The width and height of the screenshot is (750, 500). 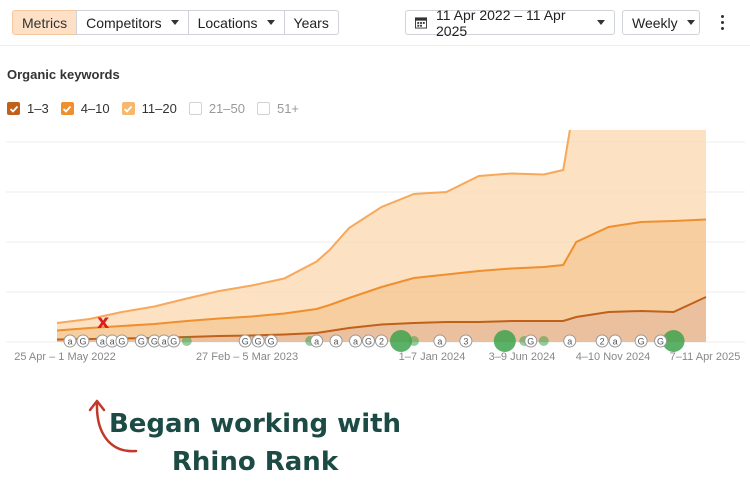 I want to click on legend-label: 51+, so click(x=288, y=108).